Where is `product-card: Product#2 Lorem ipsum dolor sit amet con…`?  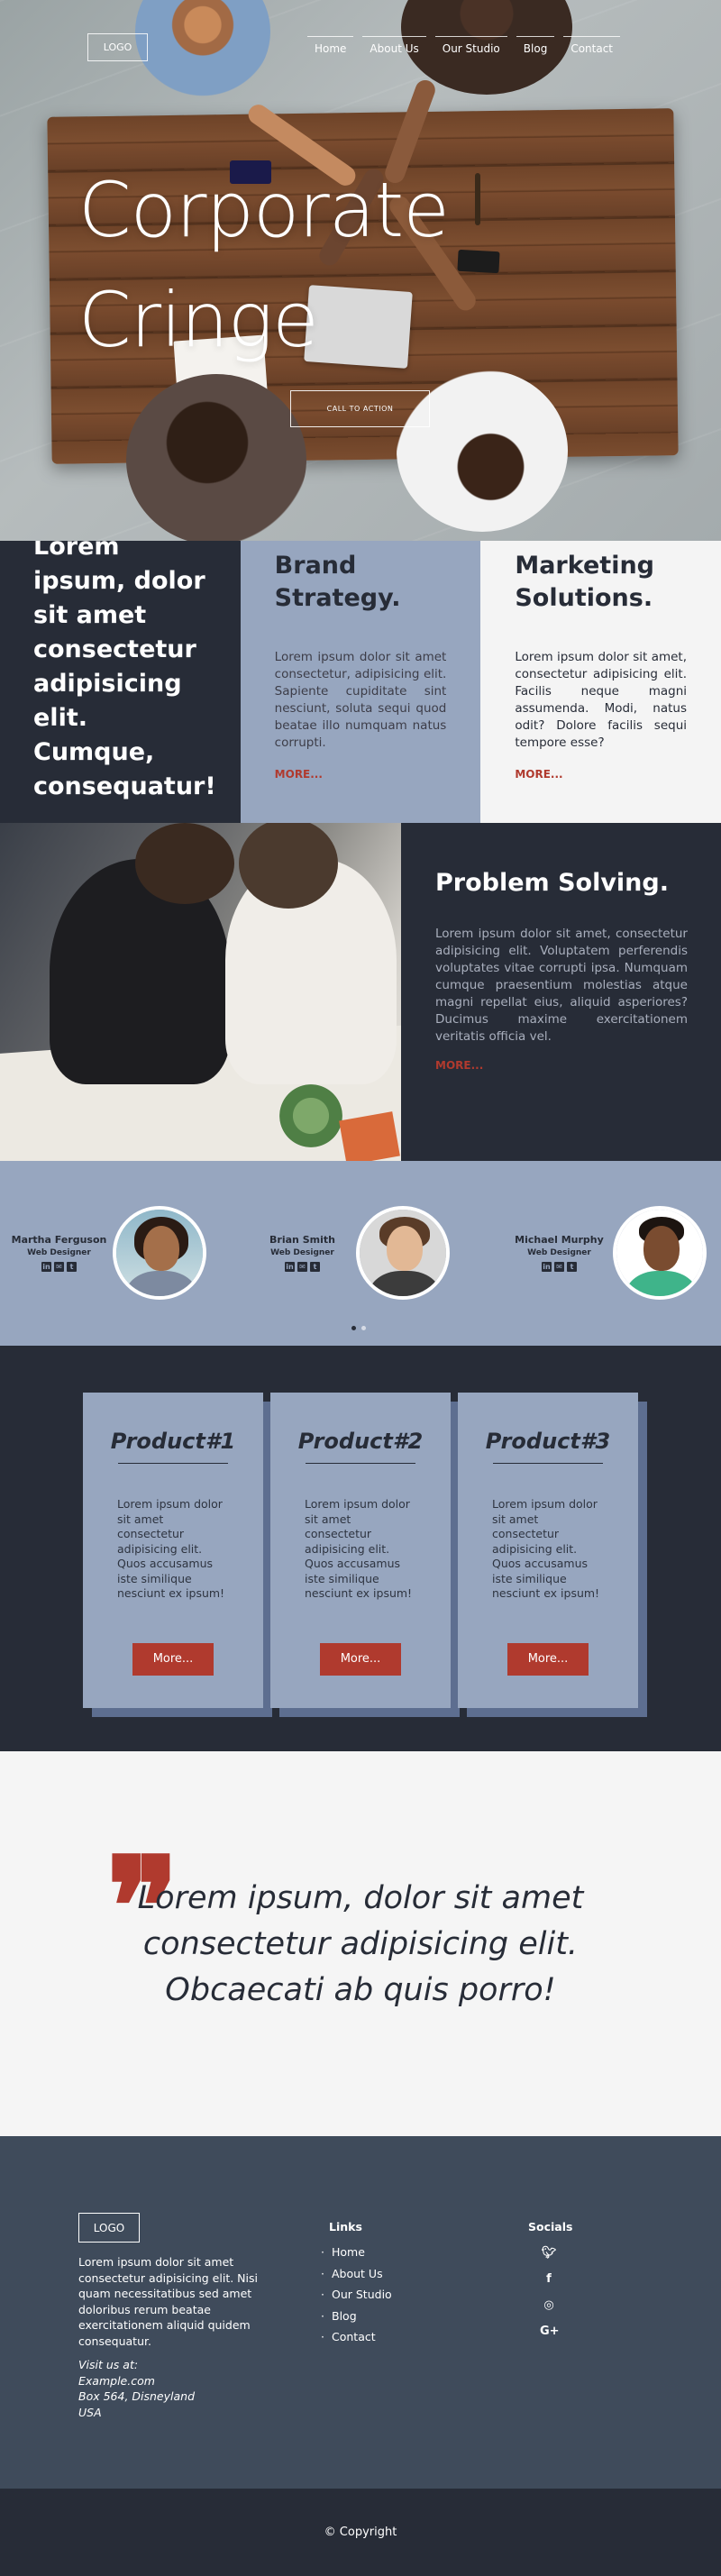
product-card: Product#2 Lorem ipsum dolor sit amet con… is located at coordinates (365, 1550).